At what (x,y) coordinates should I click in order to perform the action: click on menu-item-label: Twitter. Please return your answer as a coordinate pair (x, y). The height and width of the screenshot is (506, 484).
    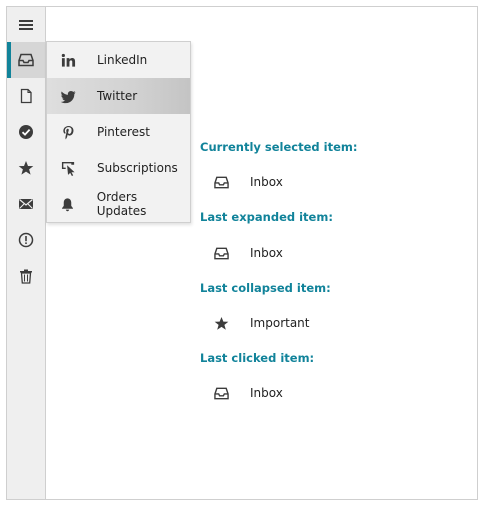
    Looking at the image, I should click on (117, 96).